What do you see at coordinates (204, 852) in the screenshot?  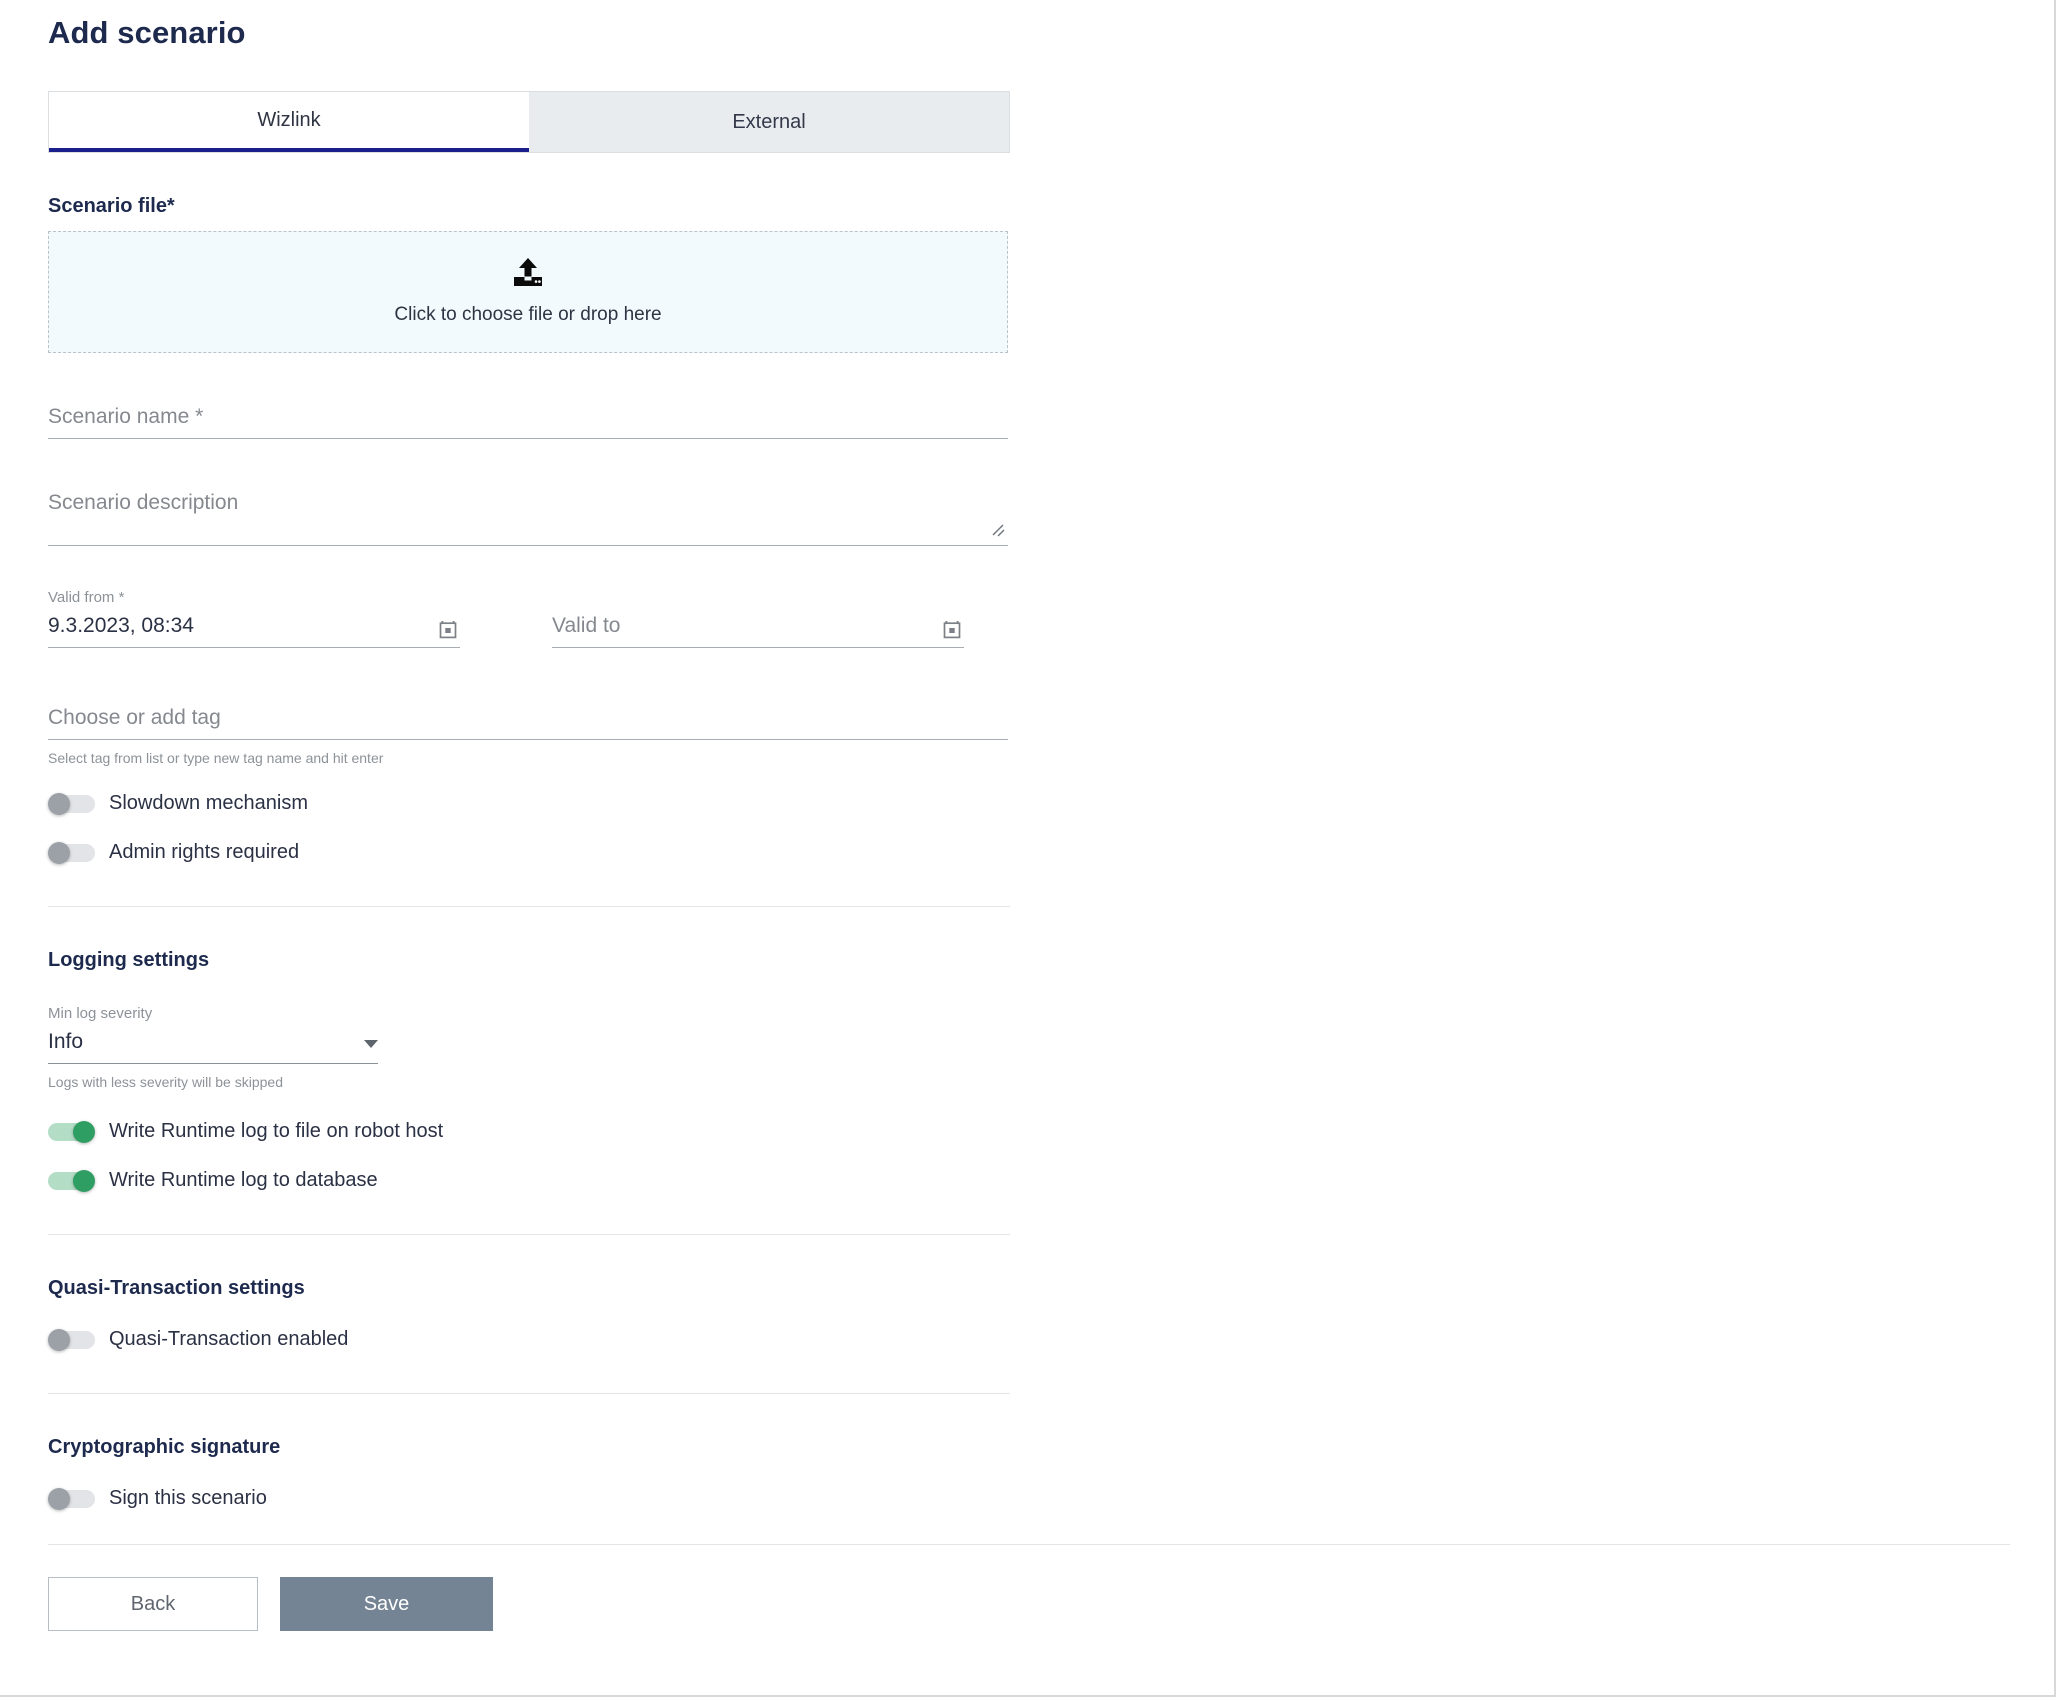 I see `toggle-label: Admin rights required` at bounding box center [204, 852].